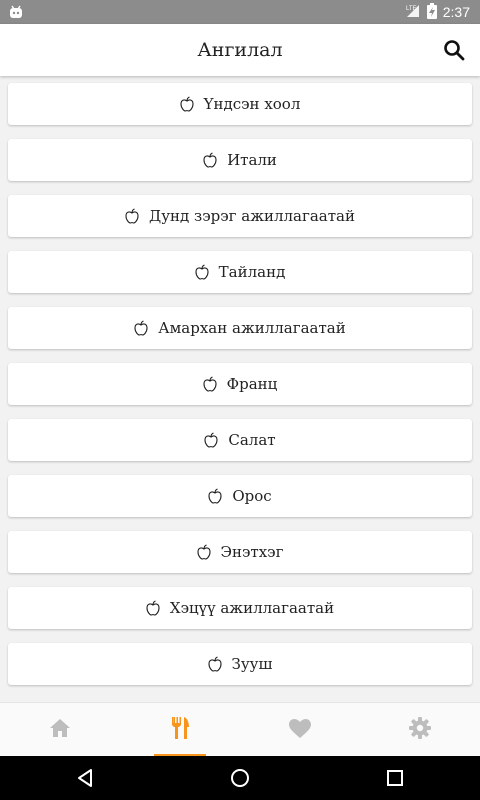 This screenshot has width=480, height=800. I want to click on category-label: Дунд зэрэг ажиллагаатай, so click(252, 216).